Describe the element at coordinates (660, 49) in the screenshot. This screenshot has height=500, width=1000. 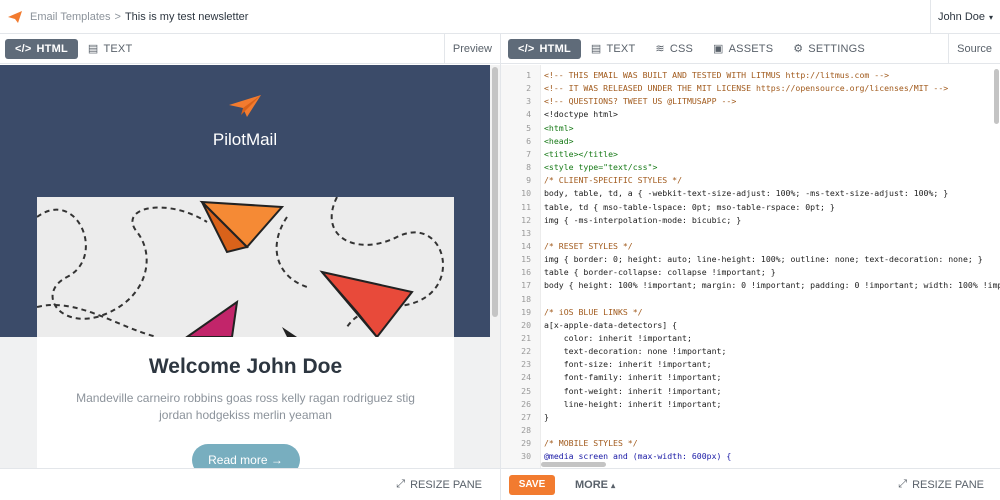
I see `css-icon: ≋` at that location.